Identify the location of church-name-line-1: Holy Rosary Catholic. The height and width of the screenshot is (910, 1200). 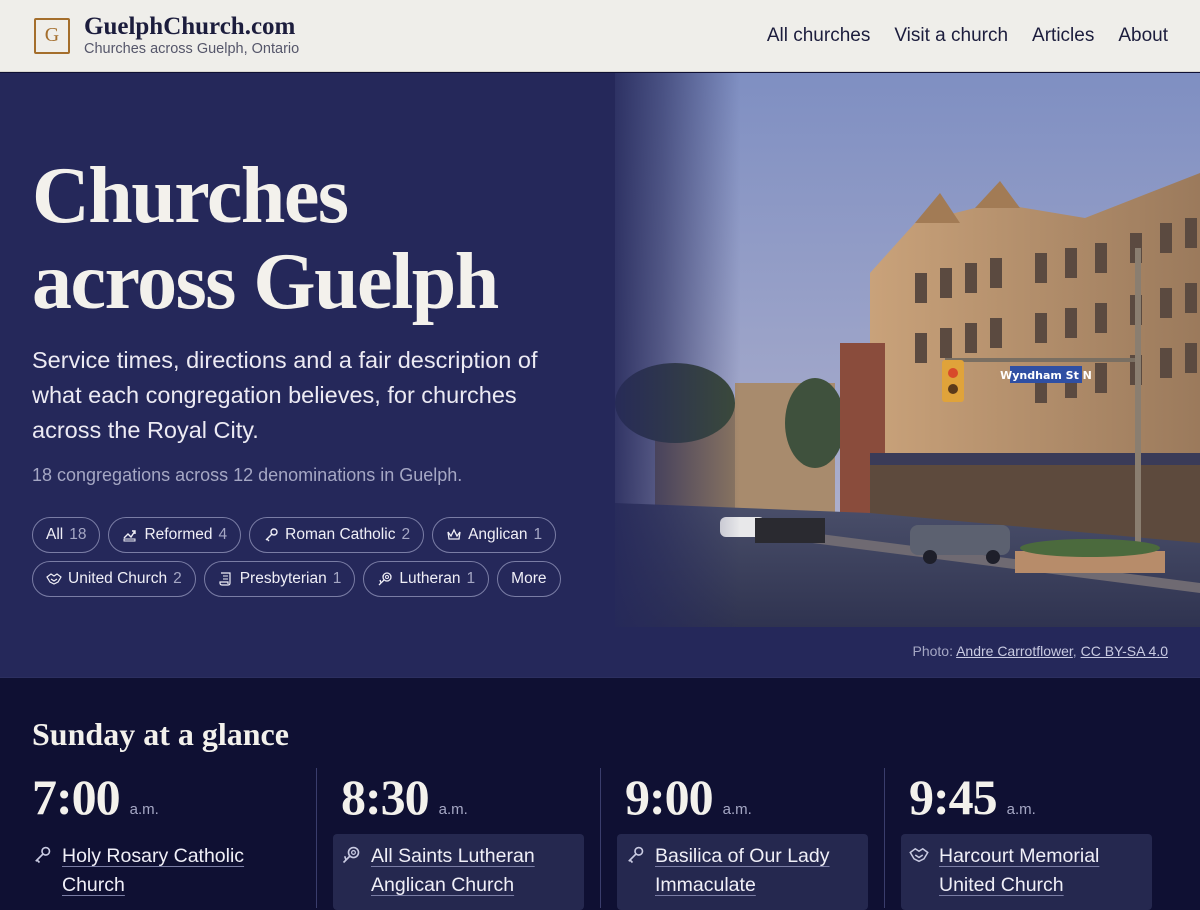
(153, 856).